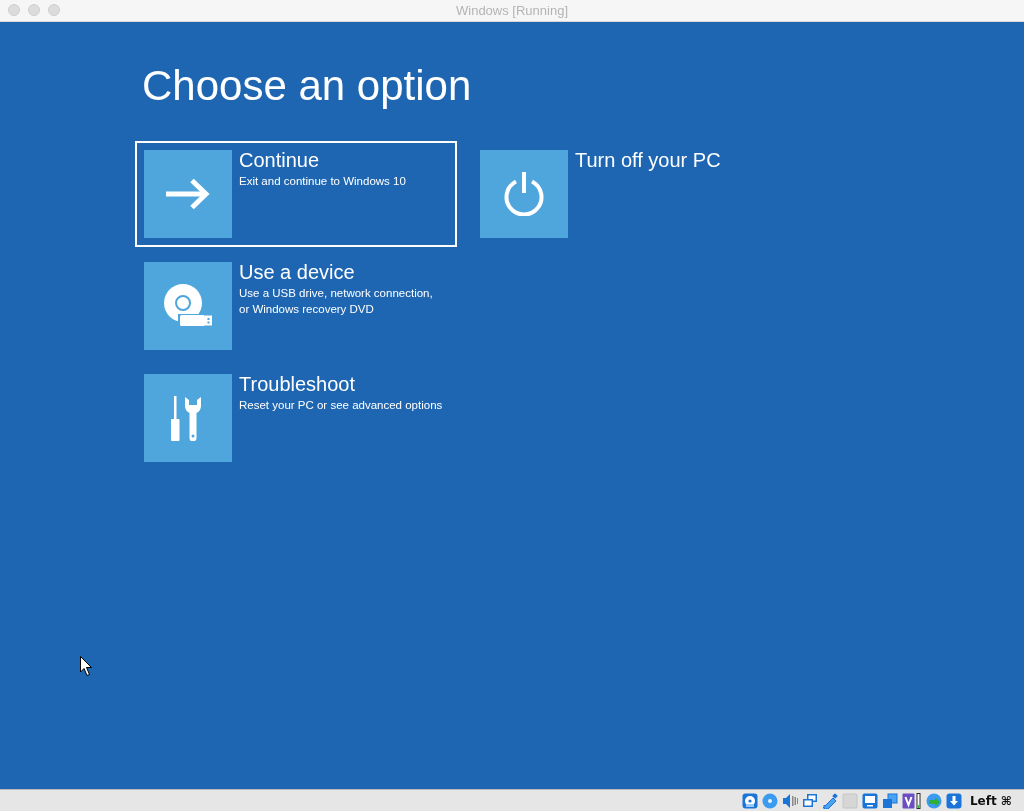  I want to click on option-tile: Use a device Use a USB drive, network connection, or Windows recovery DVD, so click(296, 306).